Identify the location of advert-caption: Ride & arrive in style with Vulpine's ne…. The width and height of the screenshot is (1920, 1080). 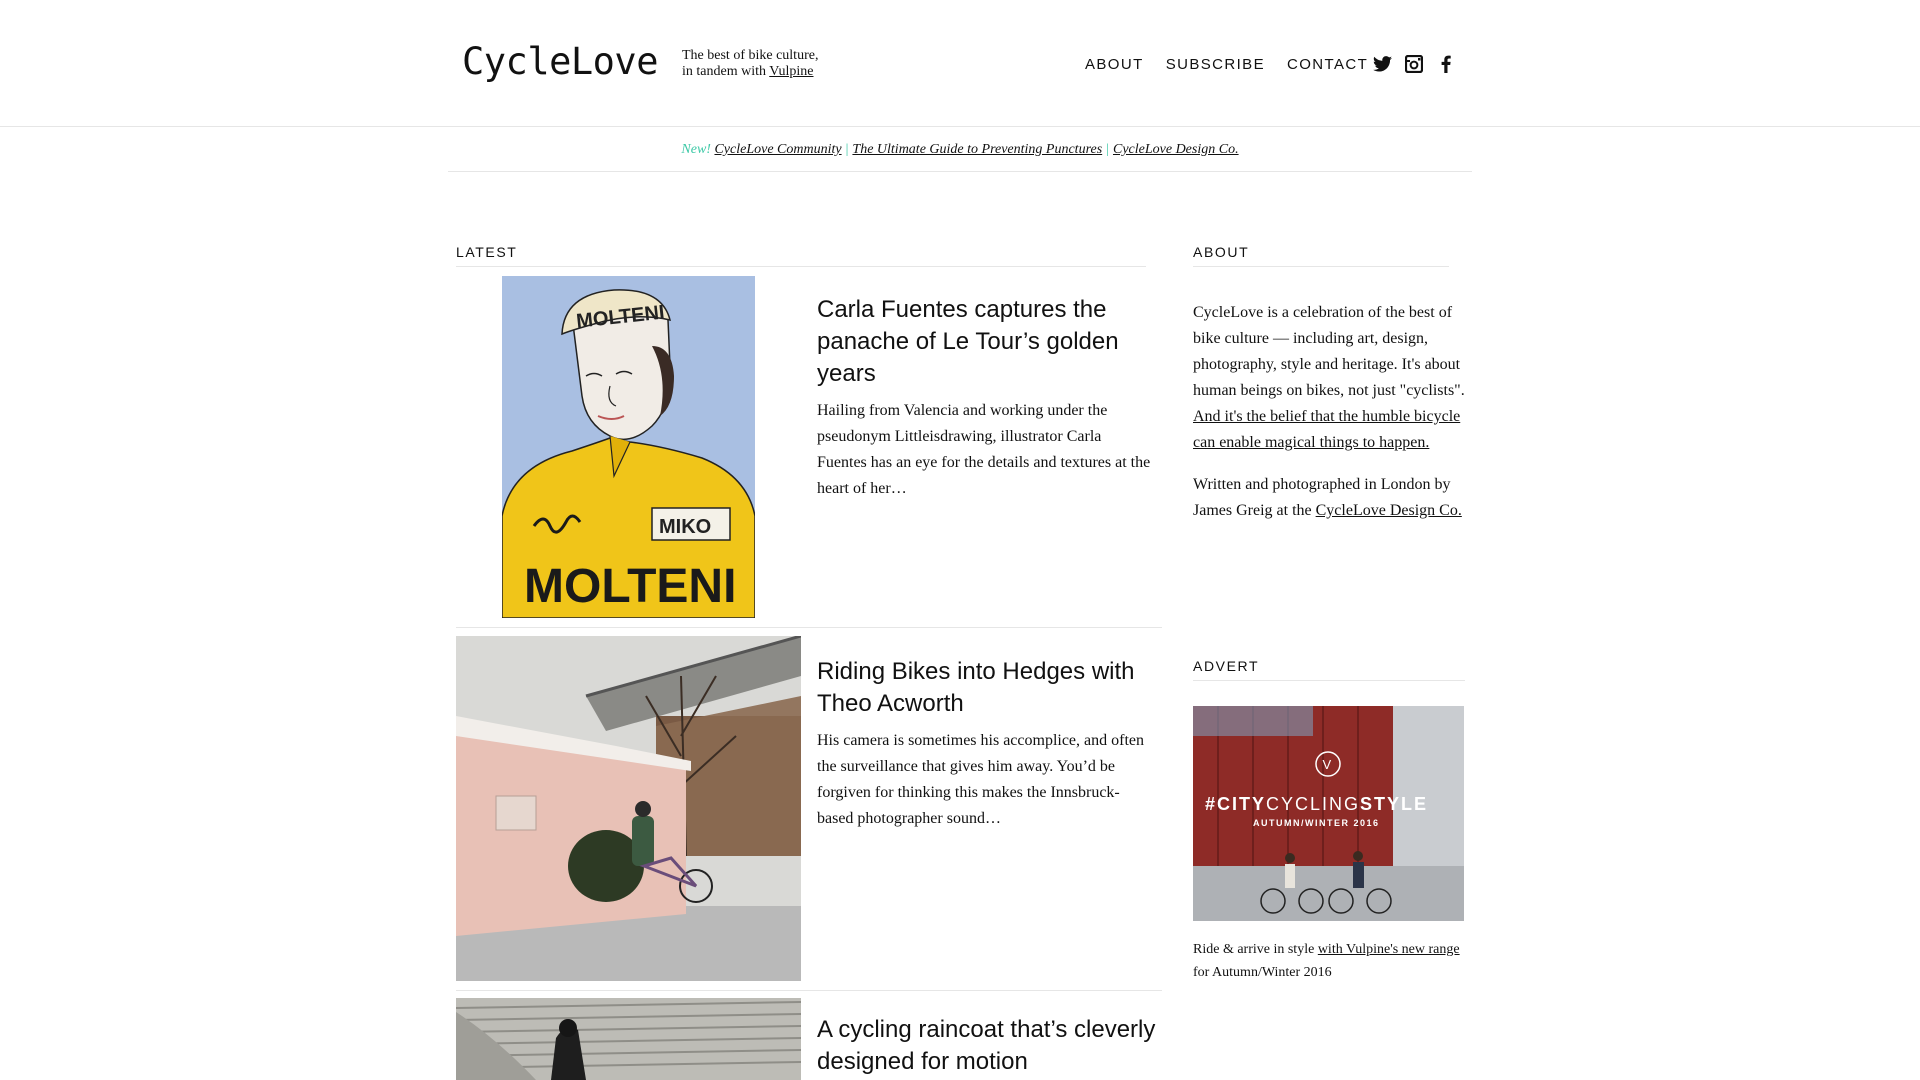
(1329, 961).